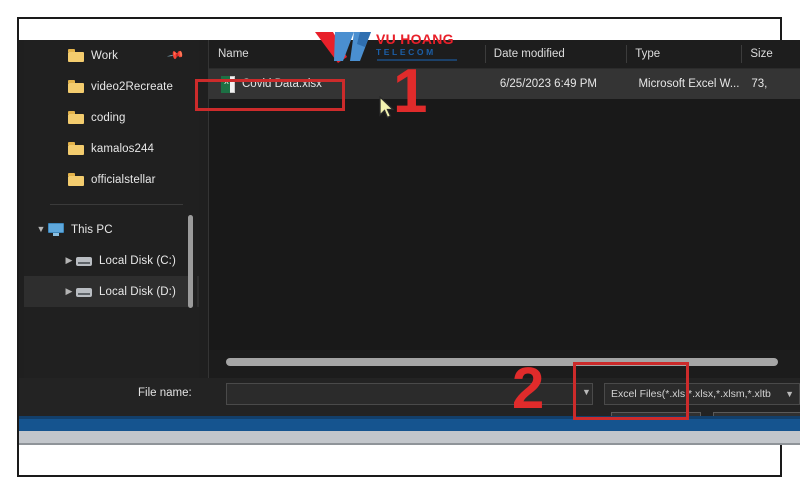 This screenshot has width=800, height=500. I want to click on sidebar-item-kamalos244: kamalos244, so click(111, 148).